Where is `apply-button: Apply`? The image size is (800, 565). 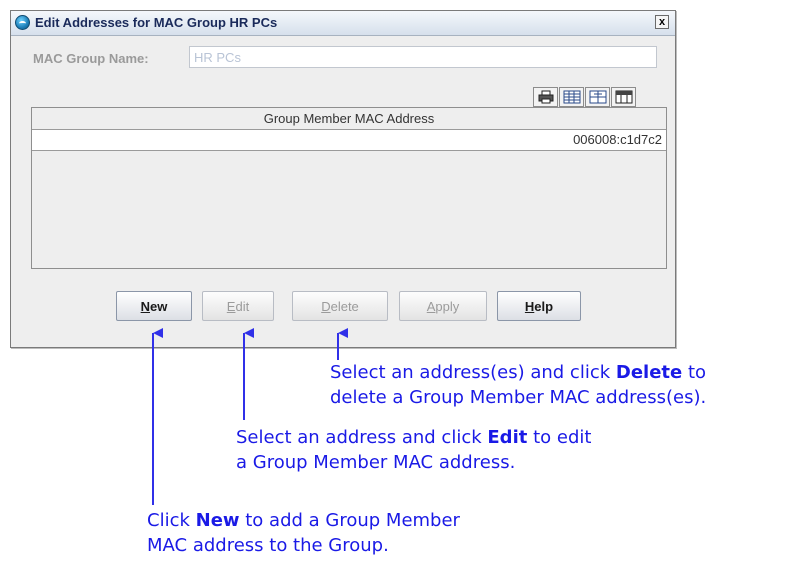
apply-button: Apply is located at coordinates (443, 306).